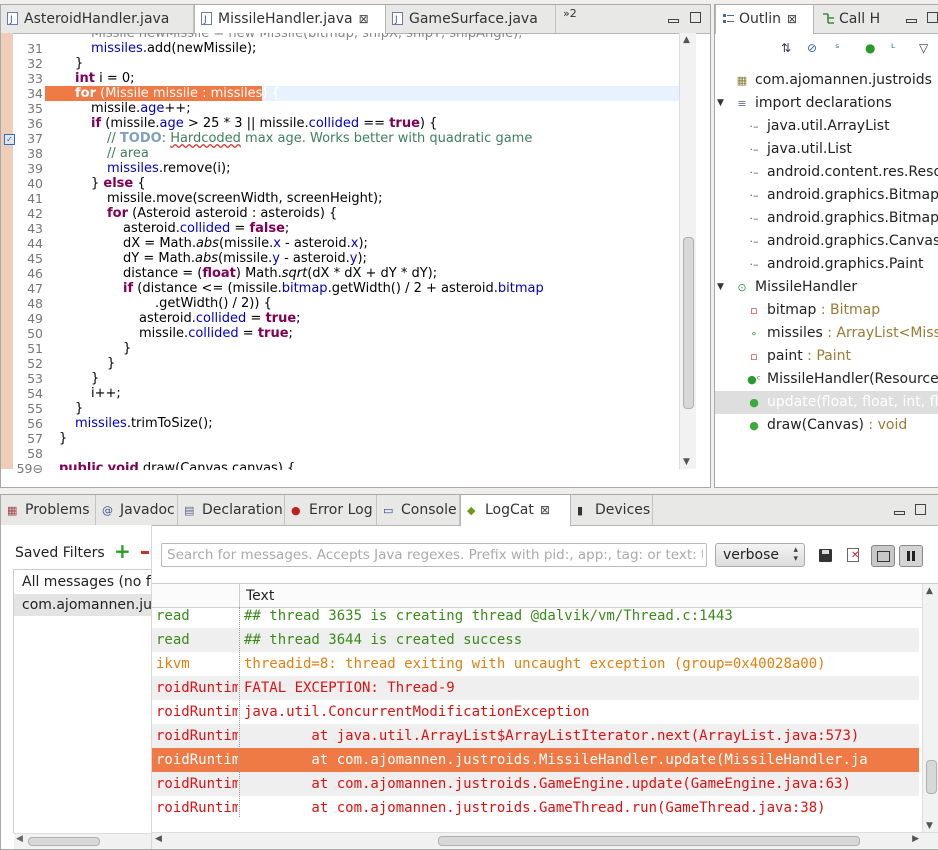 The height and width of the screenshot is (850, 938). What do you see at coordinates (826, 402) in the screenshot?
I see `outline-item: ● update(float, float, int, flo` at bounding box center [826, 402].